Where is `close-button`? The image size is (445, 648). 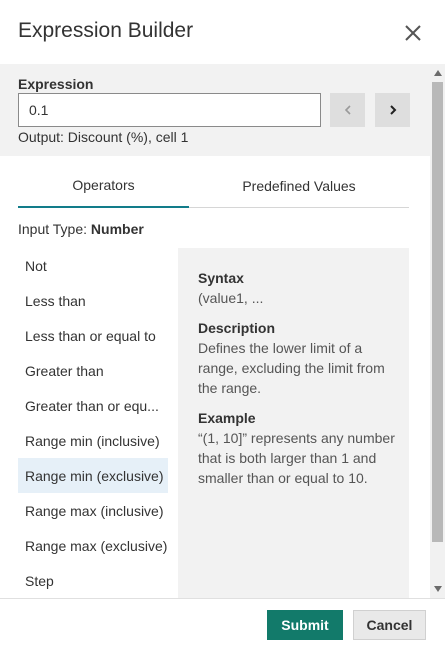 close-button is located at coordinates (413, 33).